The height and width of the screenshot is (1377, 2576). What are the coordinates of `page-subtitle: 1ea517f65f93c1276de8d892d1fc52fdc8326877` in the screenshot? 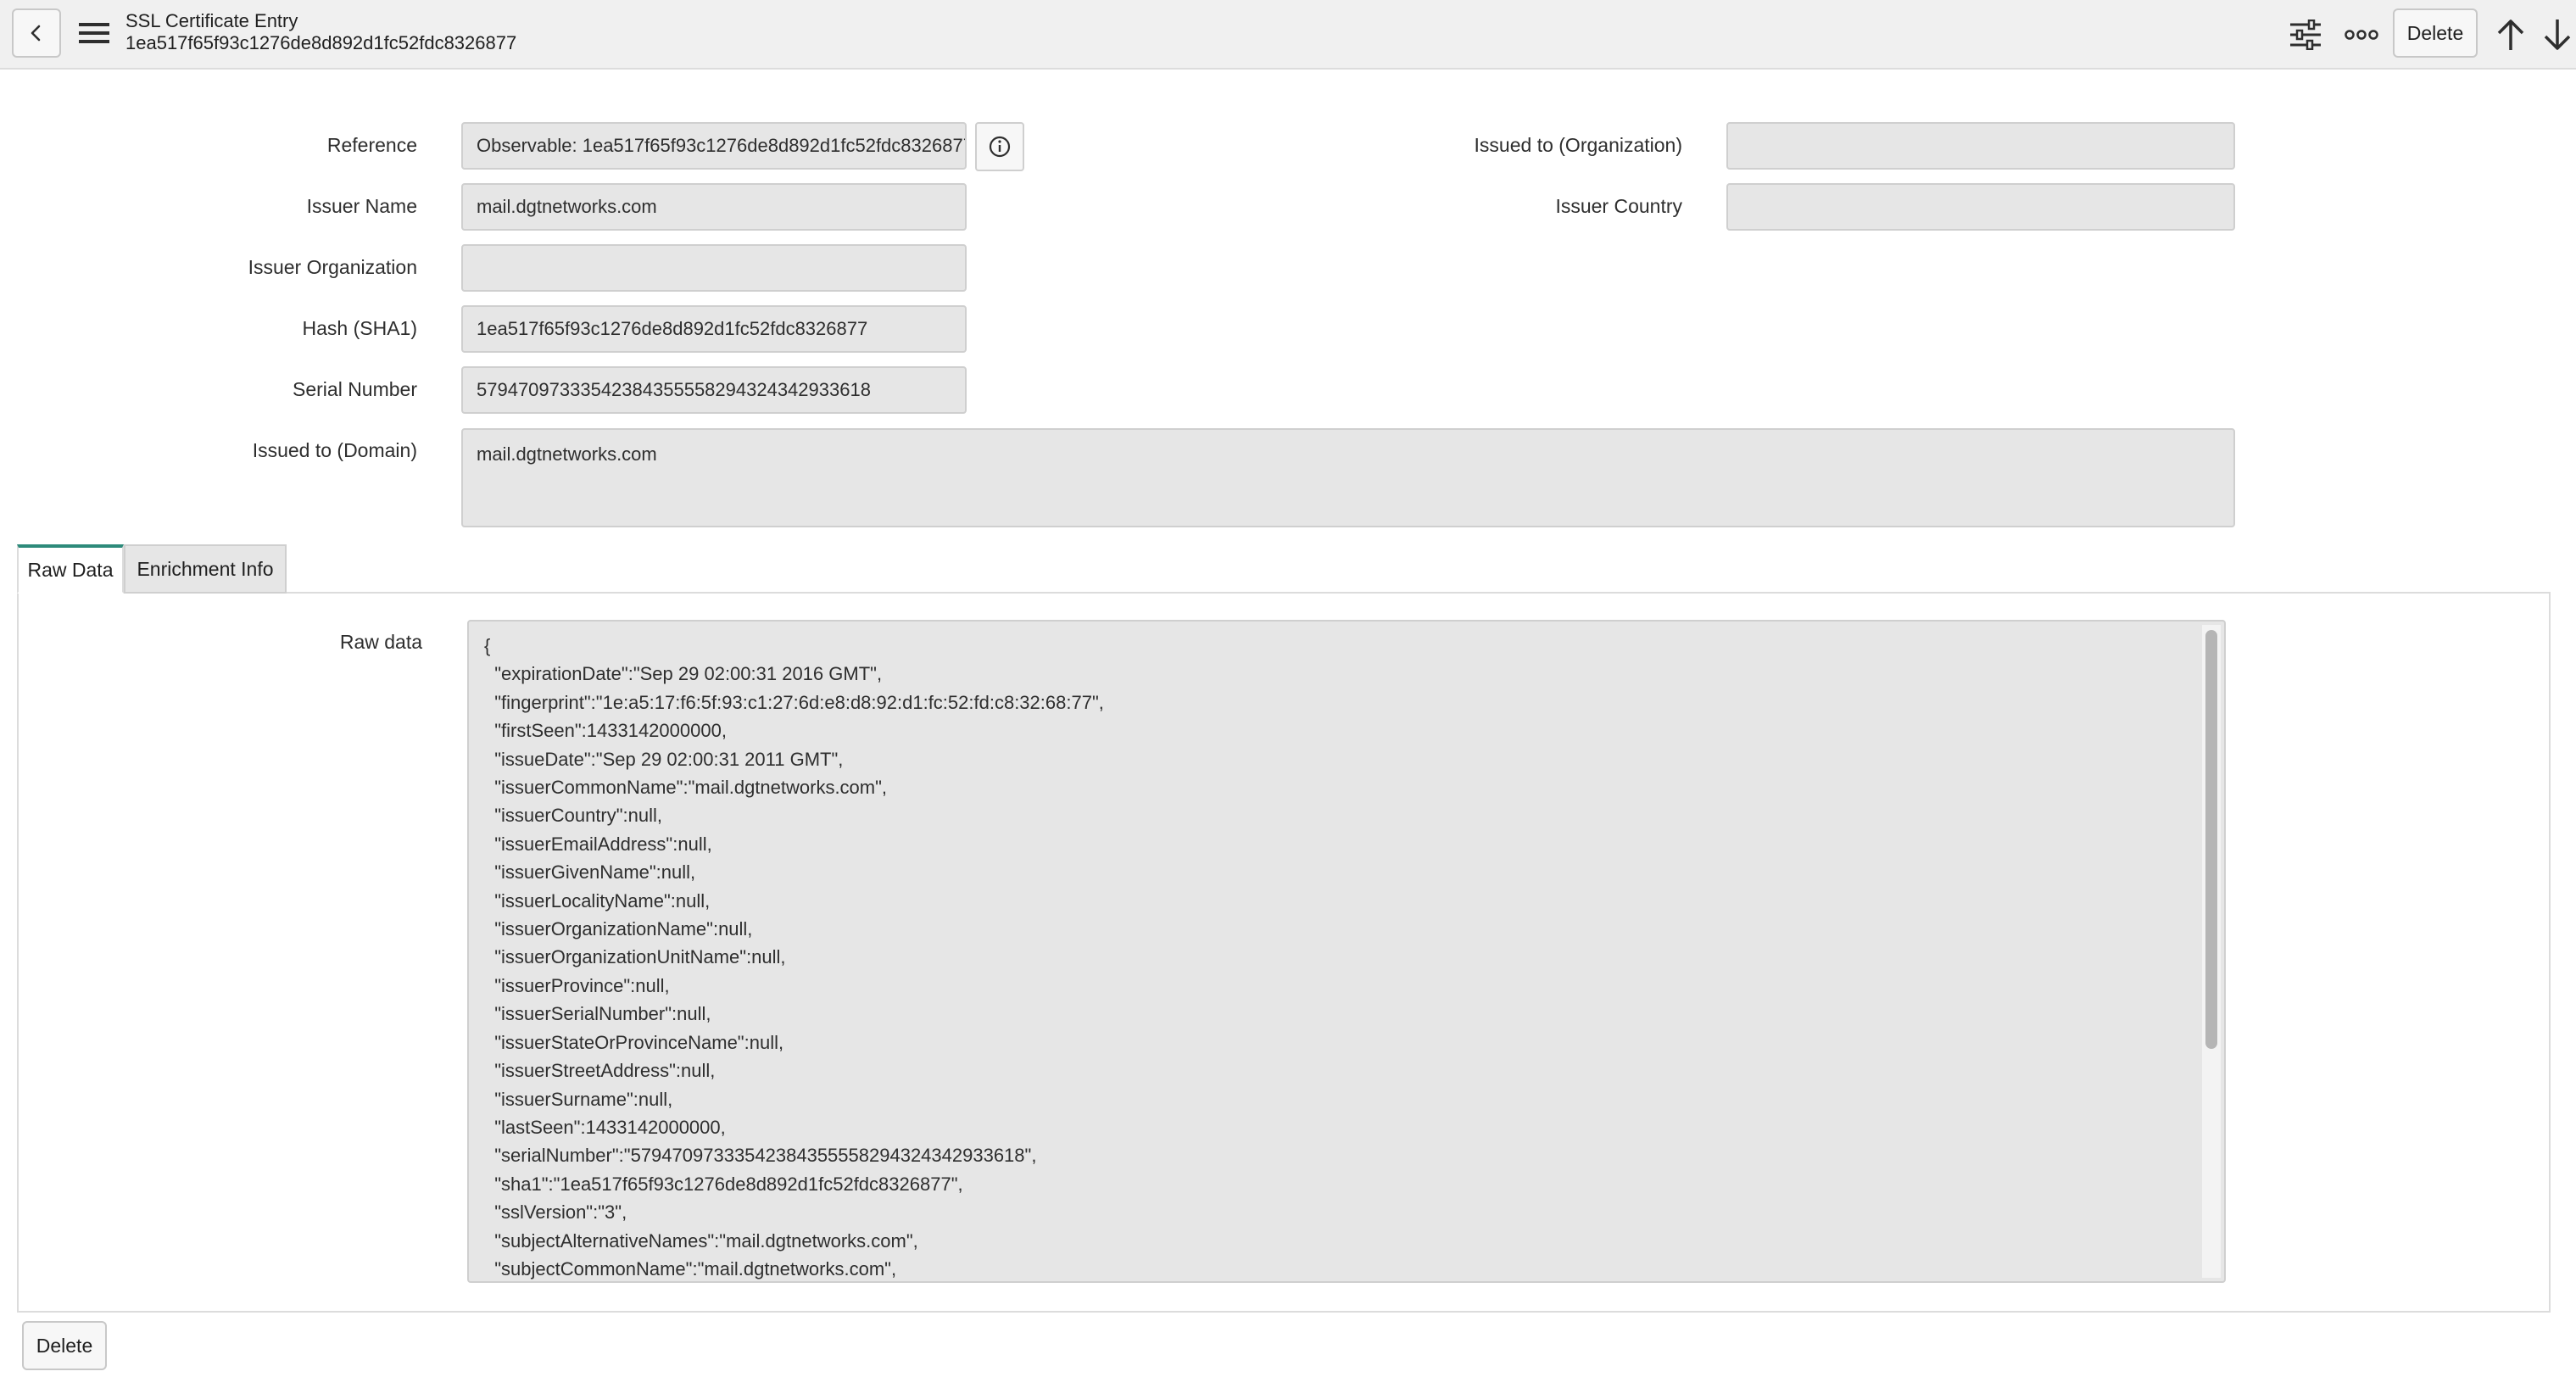 It's located at (321, 43).